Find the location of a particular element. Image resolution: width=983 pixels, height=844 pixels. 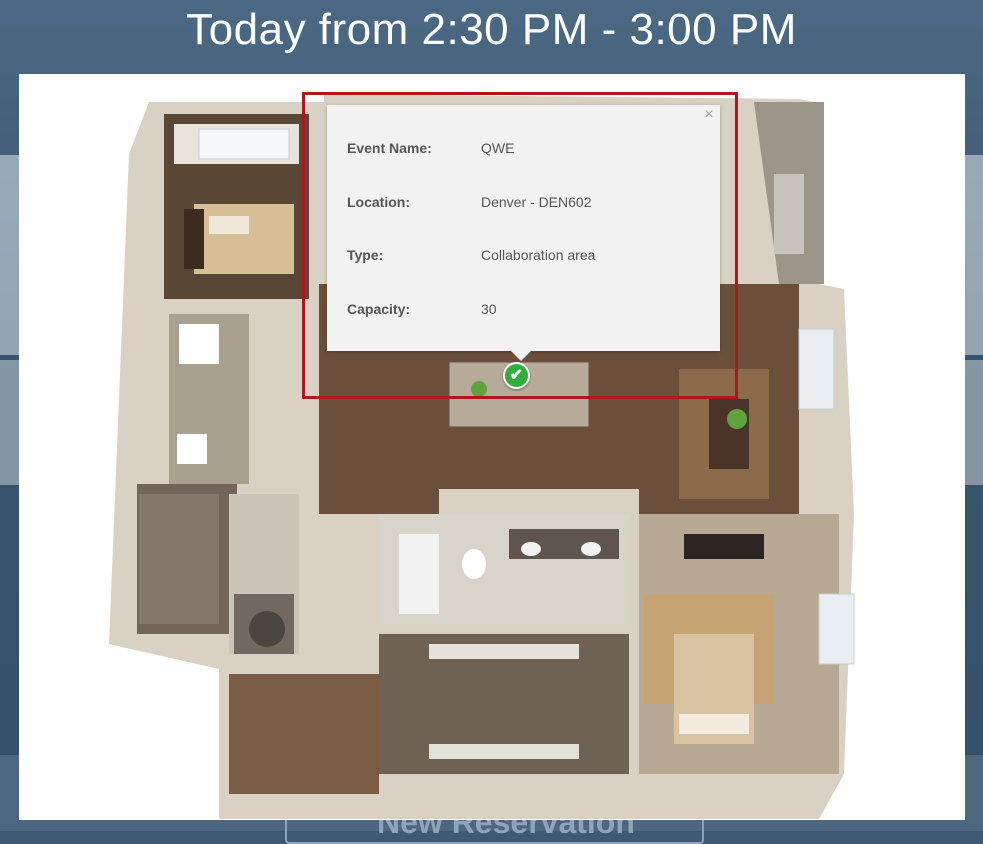

type-label: Type: is located at coordinates (365, 255).